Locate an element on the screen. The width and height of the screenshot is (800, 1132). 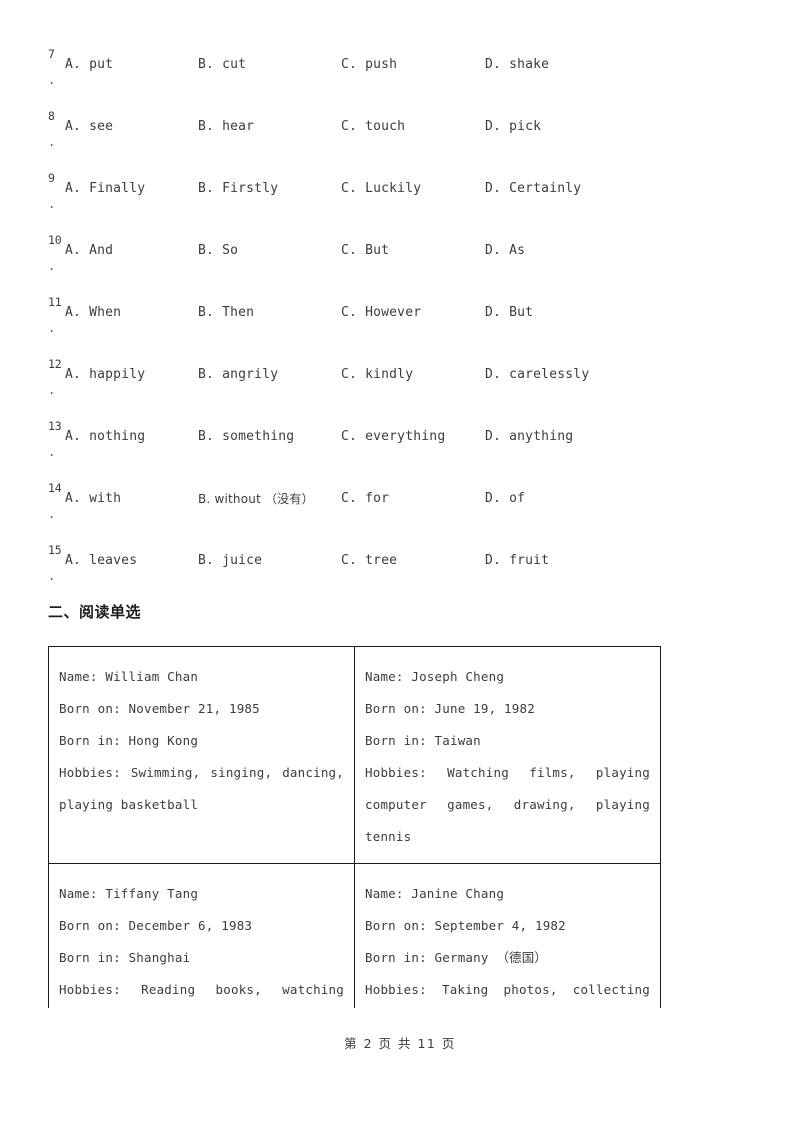
page-footer: 第 2 页 共 11 页 is located at coordinates (400, 1043).